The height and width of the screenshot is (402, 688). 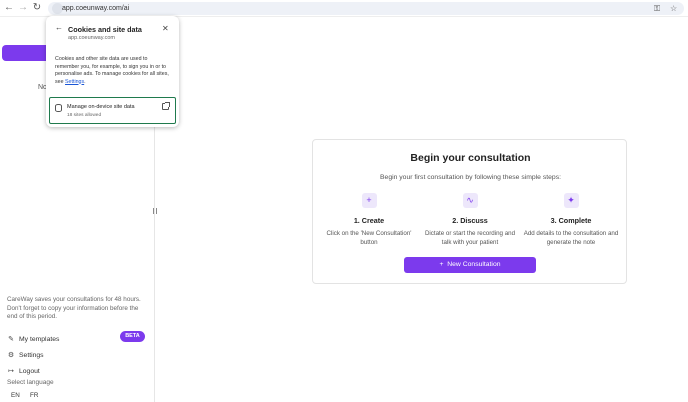 I want to click on sidebar-item-logout: ↦ Logout, so click(x=23, y=371).